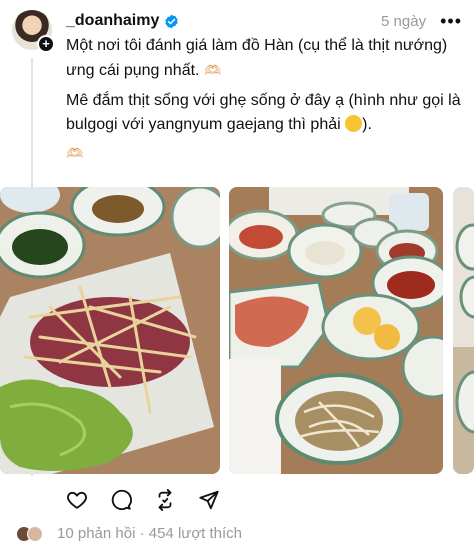 Image resolution: width=474 pixels, height=553 pixels. I want to click on username: _doanhaimy, so click(112, 21).